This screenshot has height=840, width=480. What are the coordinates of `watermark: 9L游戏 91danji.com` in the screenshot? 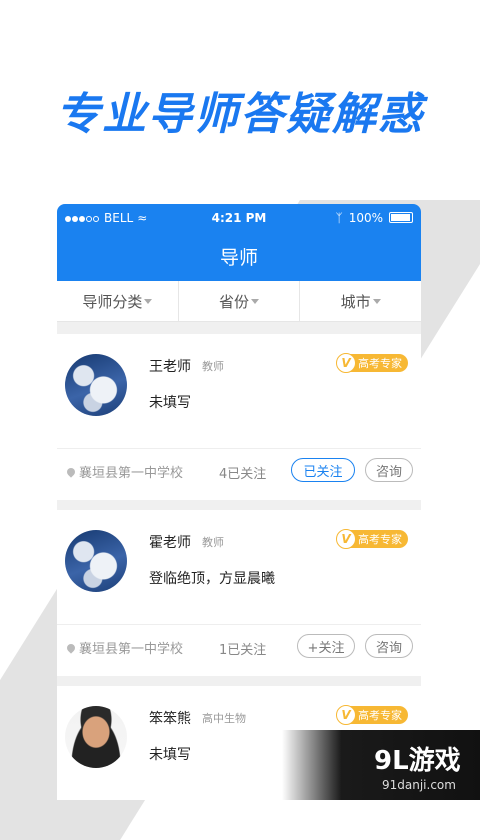 It's located at (381, 765).